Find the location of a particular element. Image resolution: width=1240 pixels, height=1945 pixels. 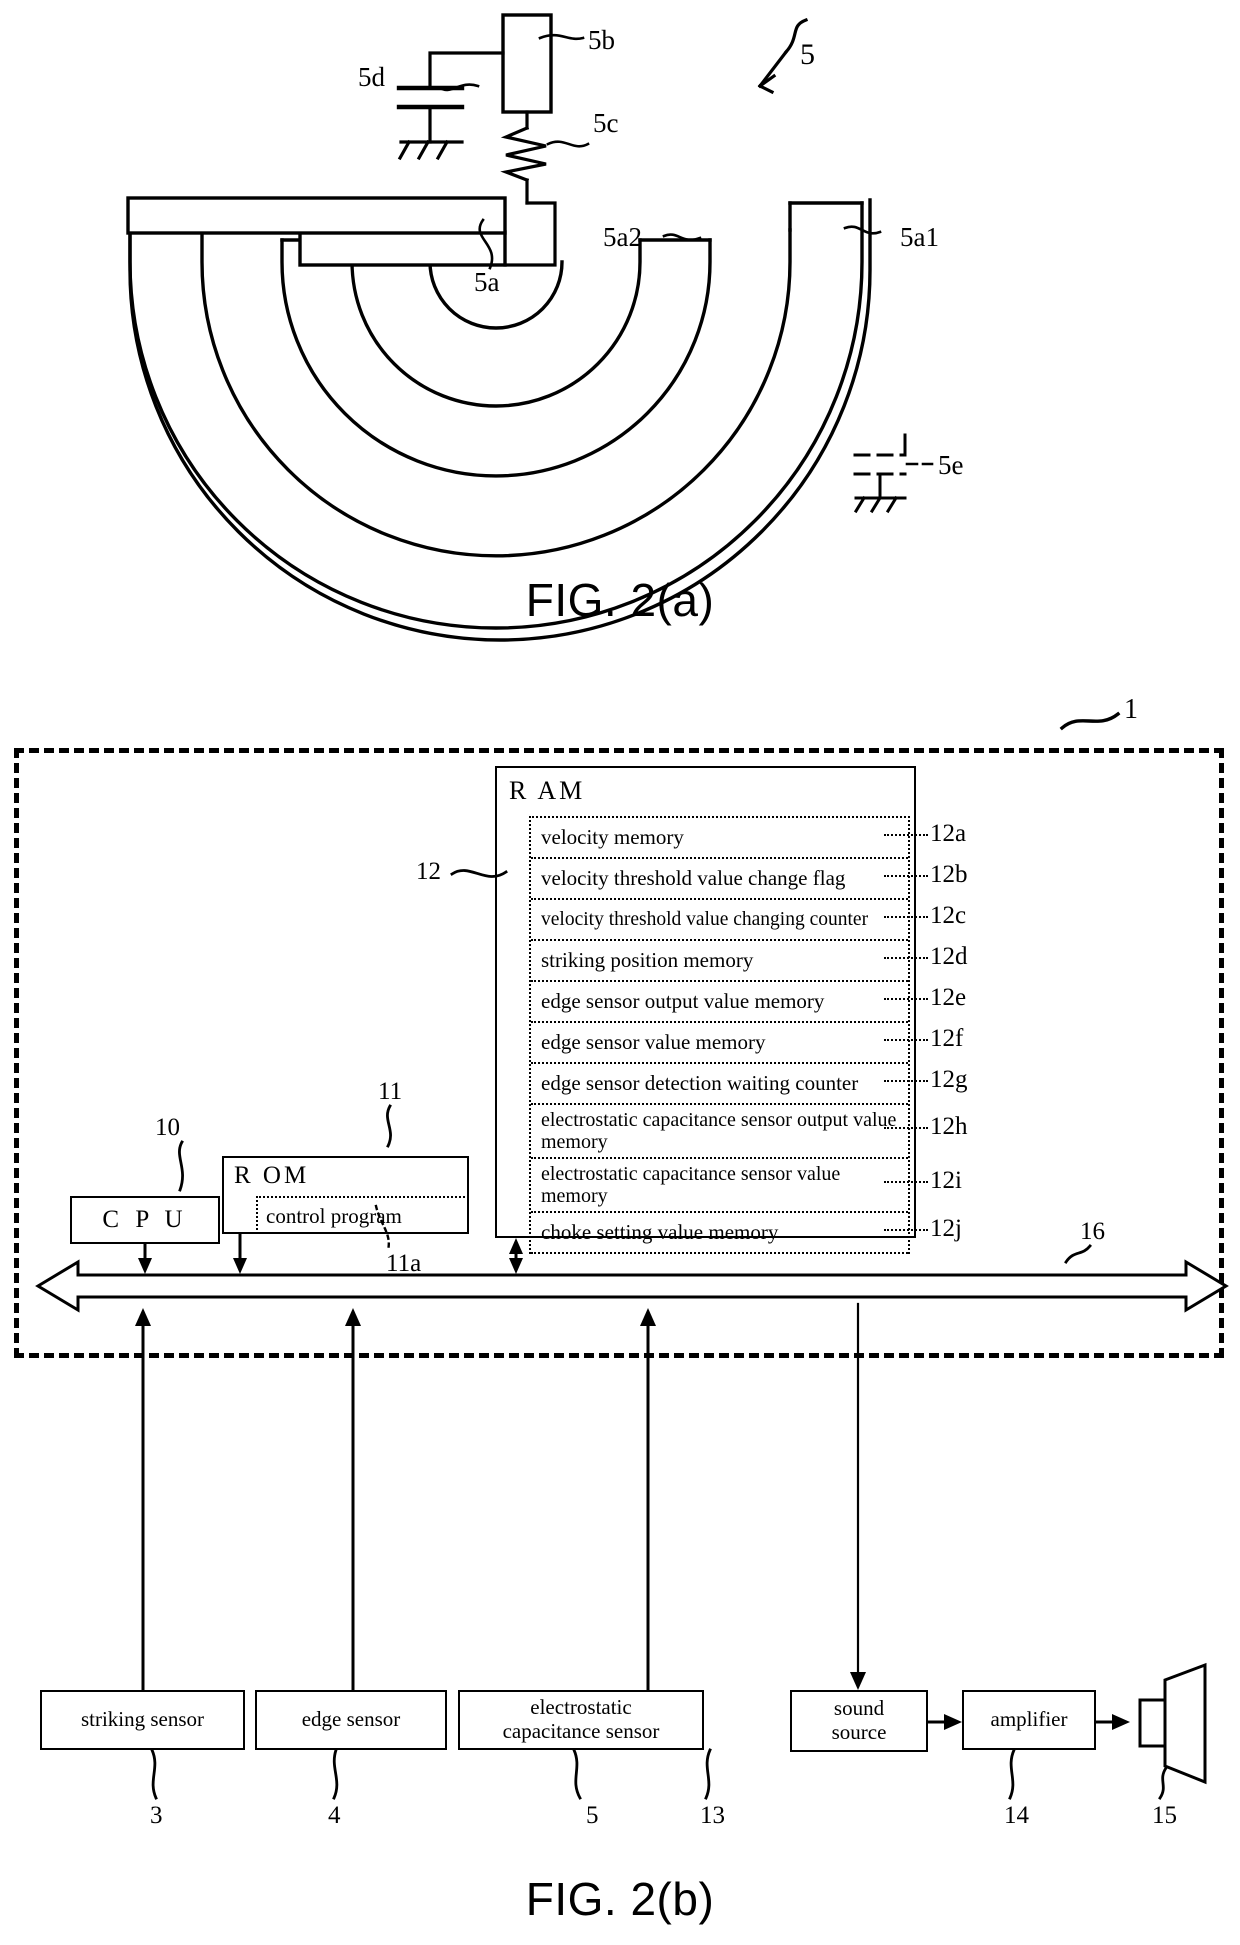

device-box-13: sound source is located at coordinates (859, 1721).